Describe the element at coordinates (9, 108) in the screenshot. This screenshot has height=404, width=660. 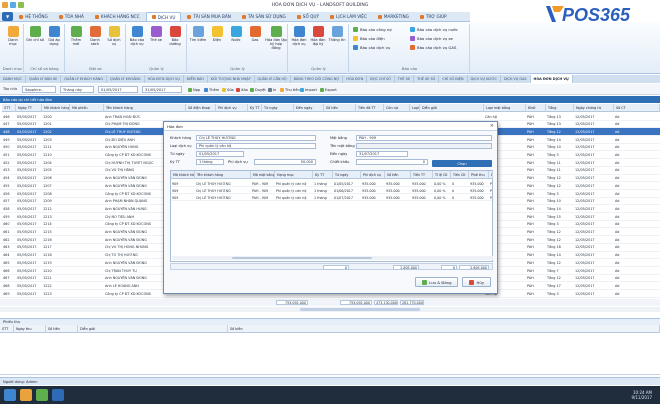
I see `column-header: STT` at that location.